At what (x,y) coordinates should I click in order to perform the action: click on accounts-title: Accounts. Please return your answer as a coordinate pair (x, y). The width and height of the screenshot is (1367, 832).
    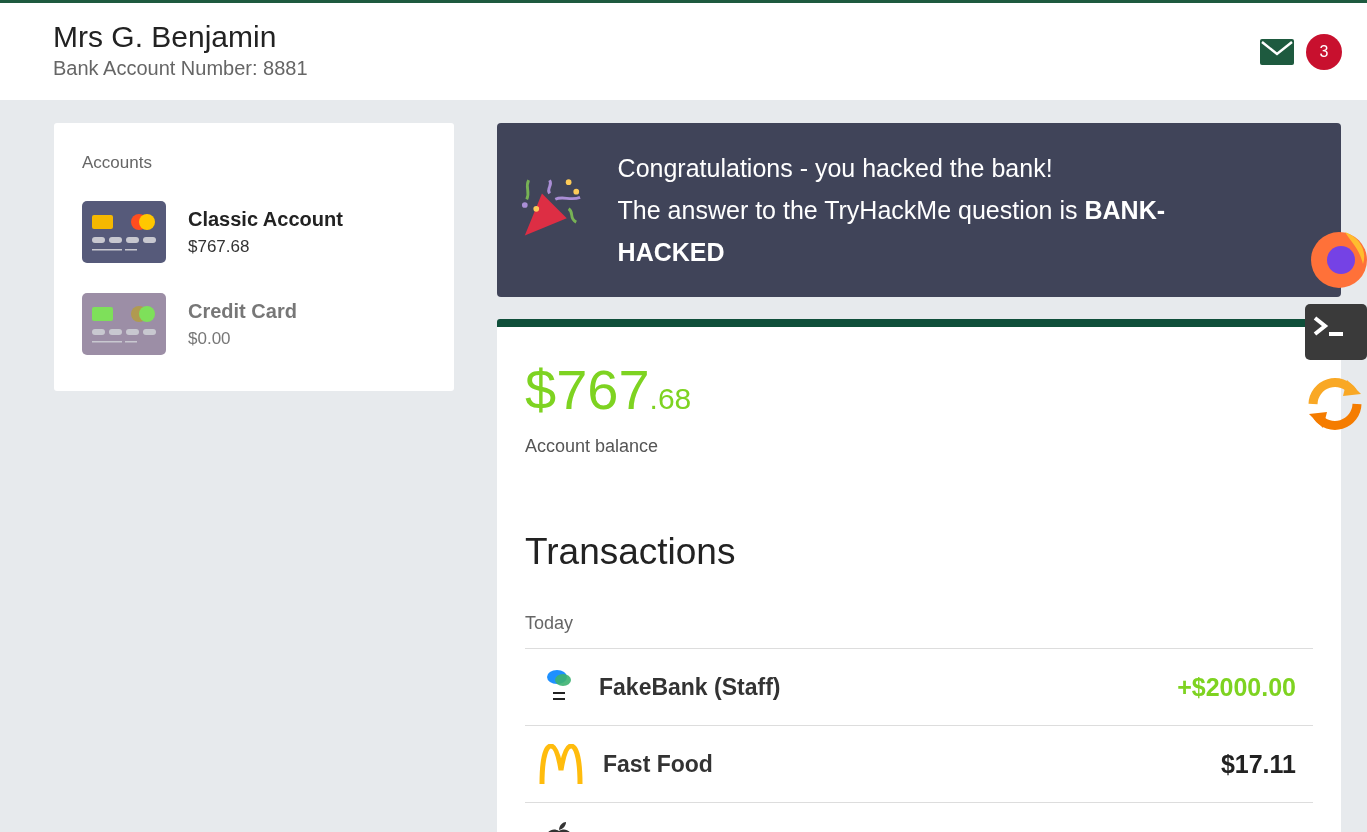
    Looking at the image, I should click on (117, 163).